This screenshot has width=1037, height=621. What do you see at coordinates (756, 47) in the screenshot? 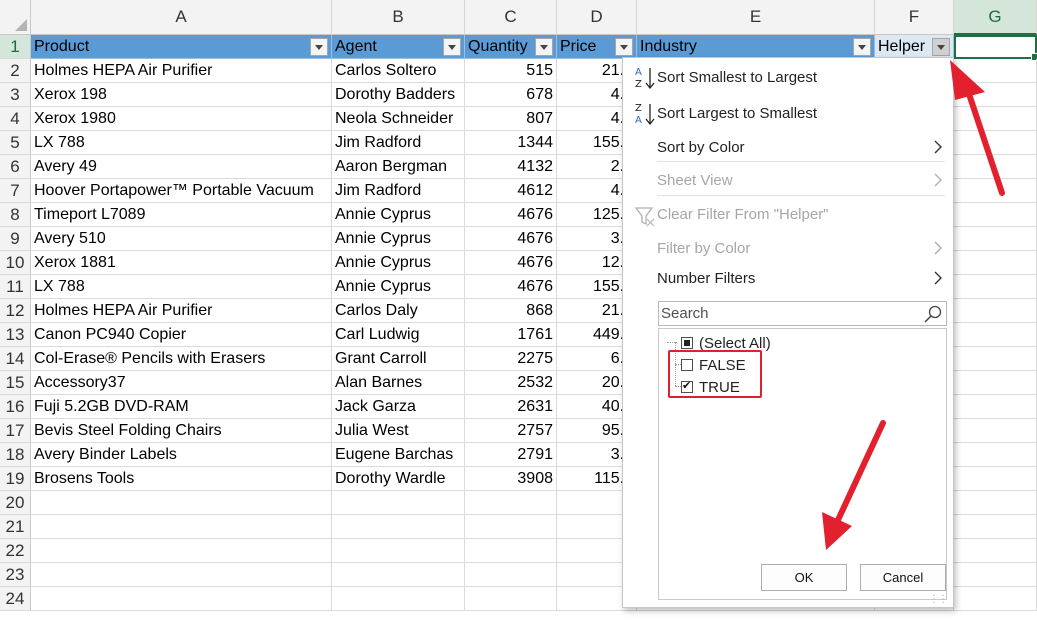
I see `header-cell-industry: Industry` at bounding box center [756, 47].